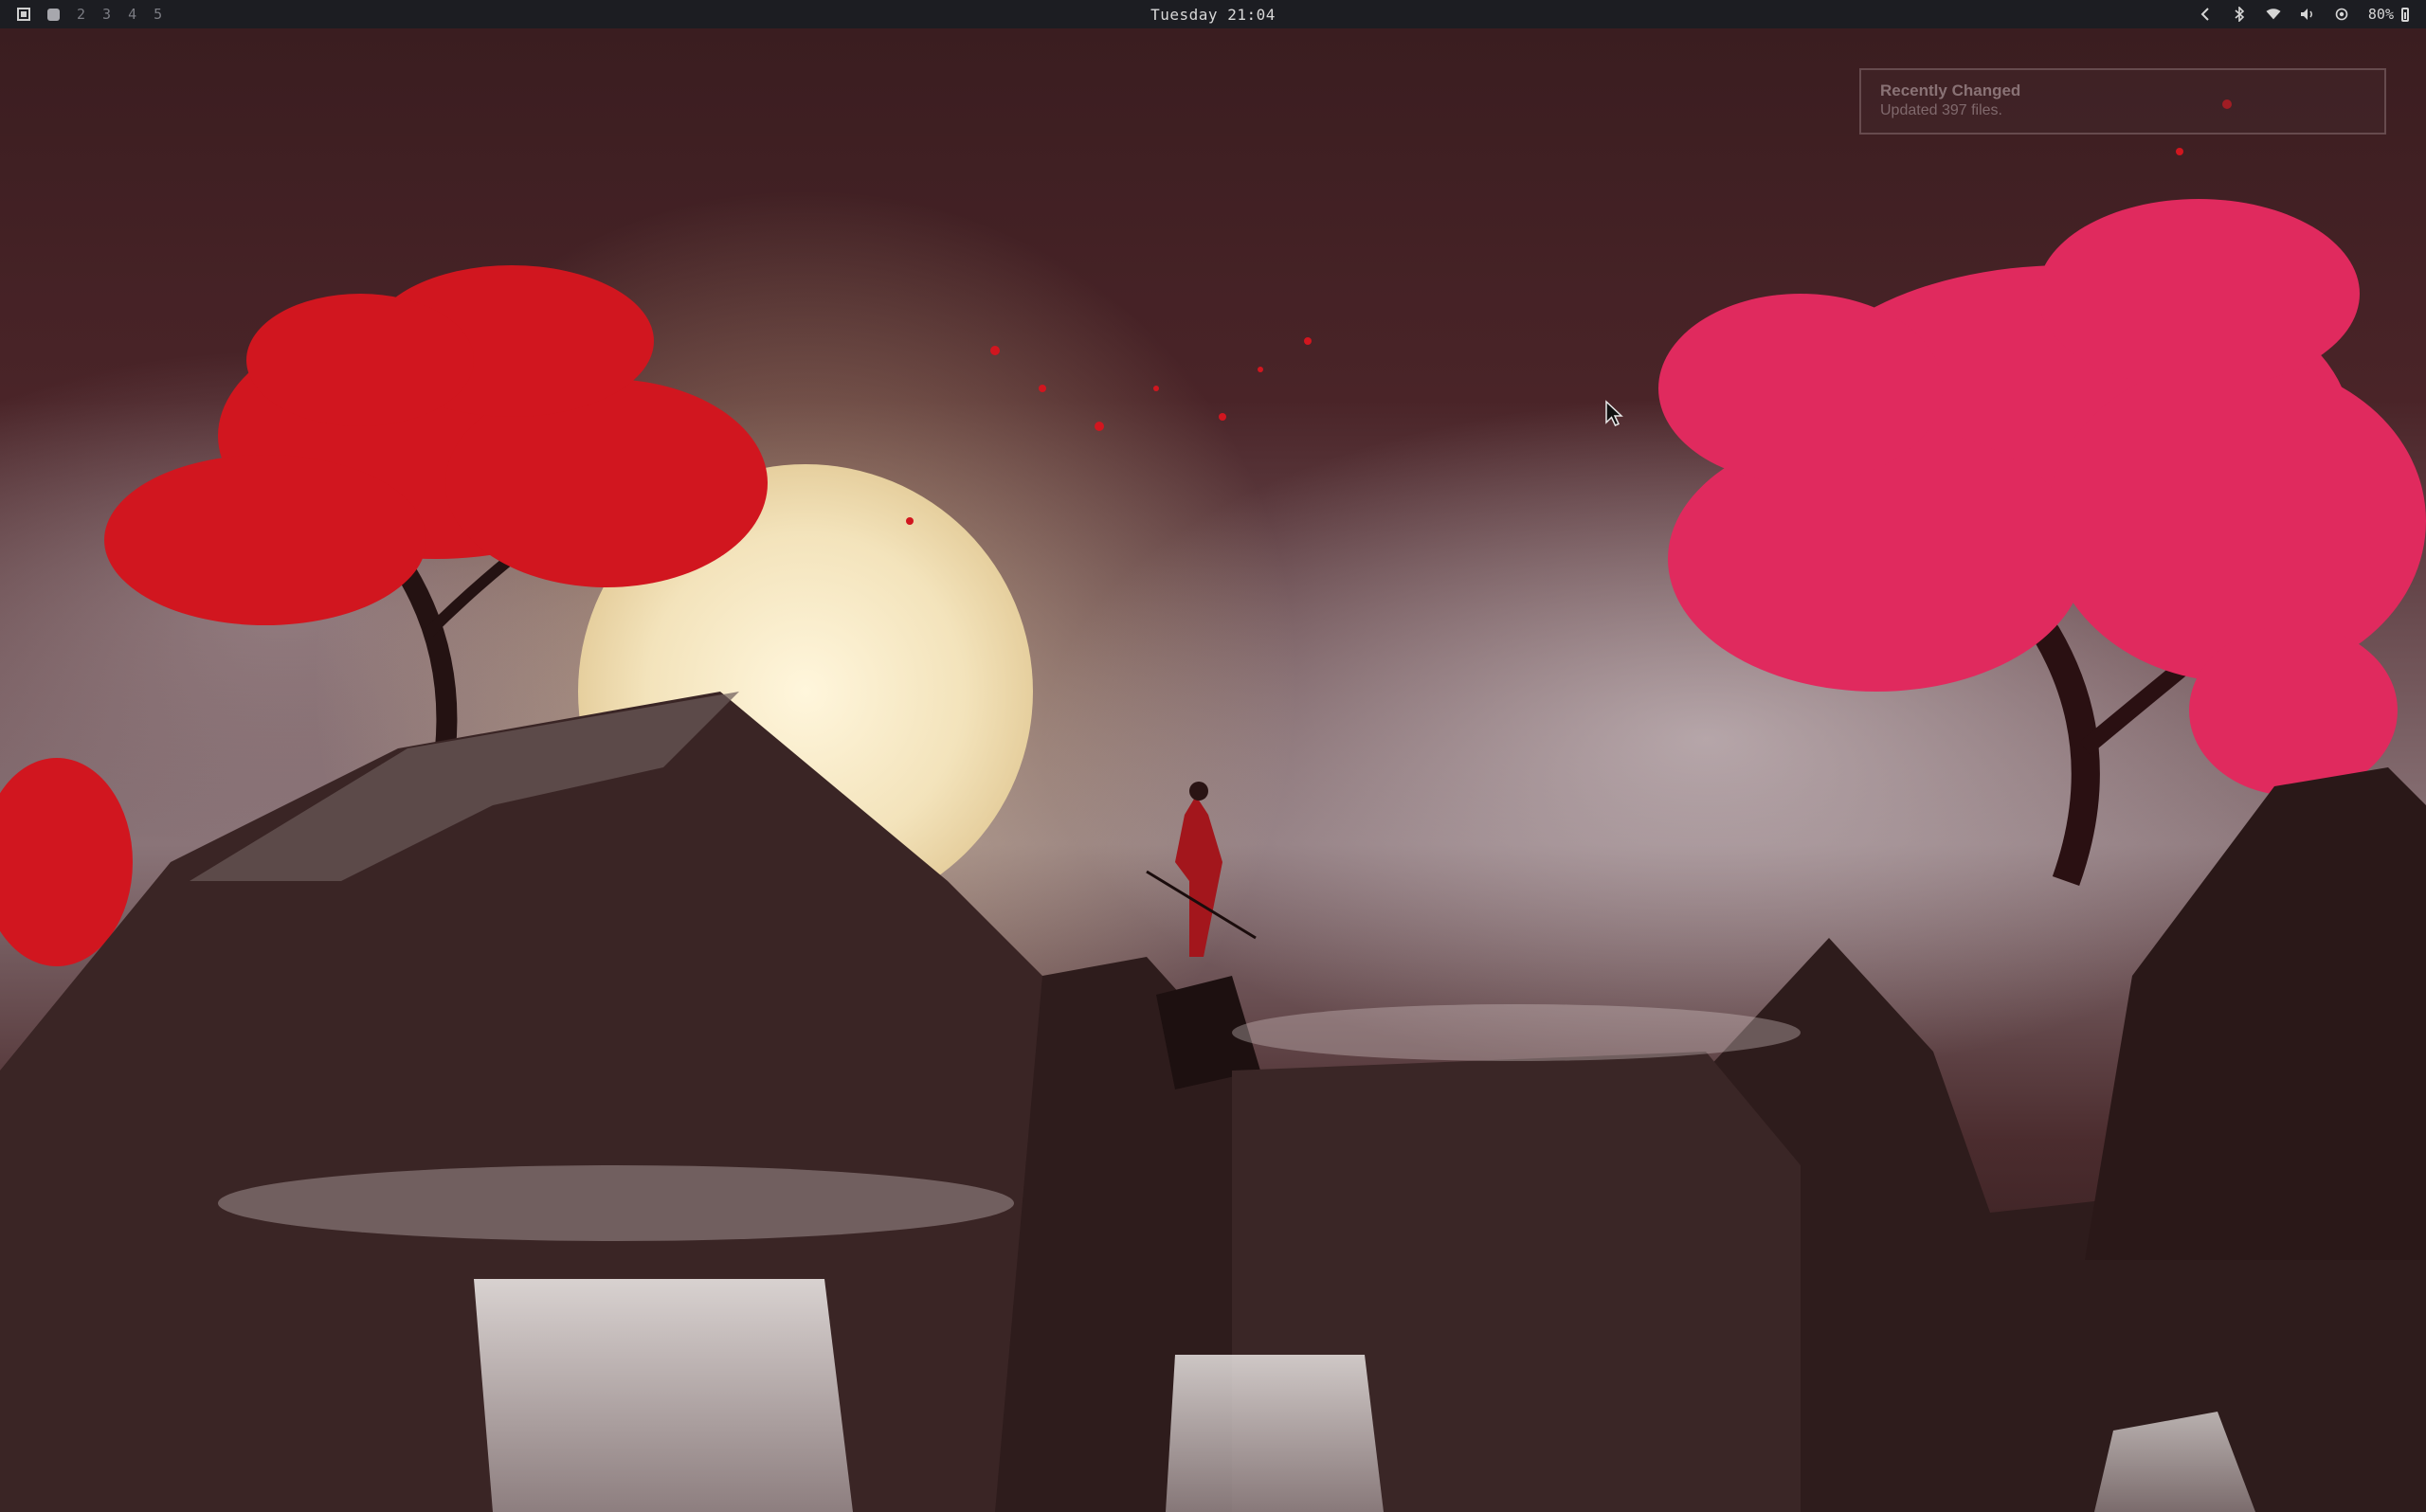 The image size is (2426, 1512). I want to click on volume-icon, so click(2307, 14).